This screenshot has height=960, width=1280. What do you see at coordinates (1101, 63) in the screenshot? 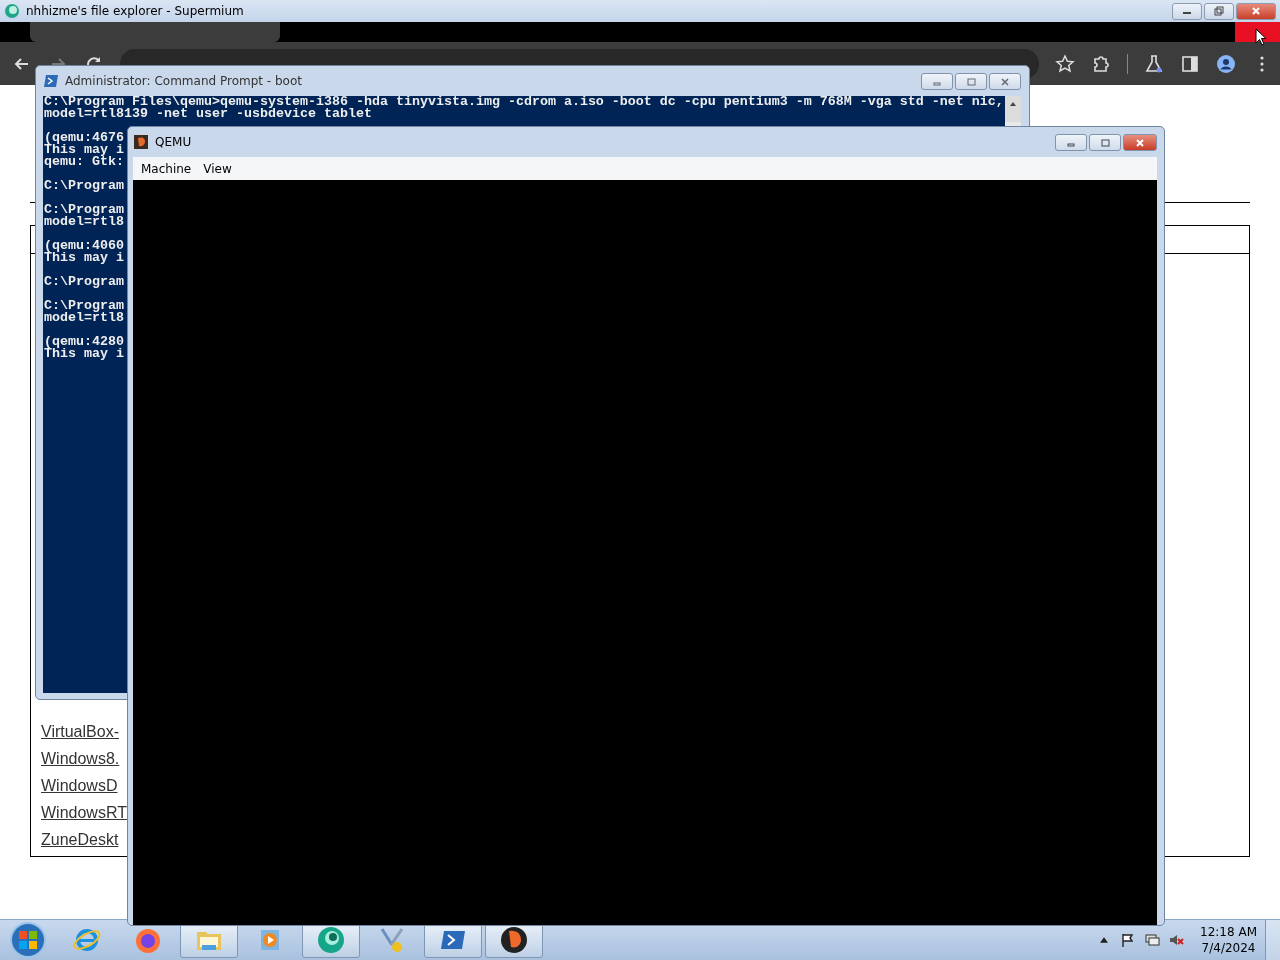
I see `puzzle-icon` at bounding box center [1101, 63].